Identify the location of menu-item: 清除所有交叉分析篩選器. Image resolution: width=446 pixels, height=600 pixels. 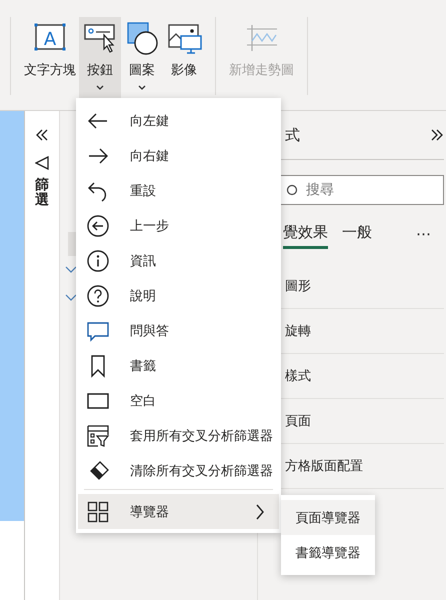
(178, 470).